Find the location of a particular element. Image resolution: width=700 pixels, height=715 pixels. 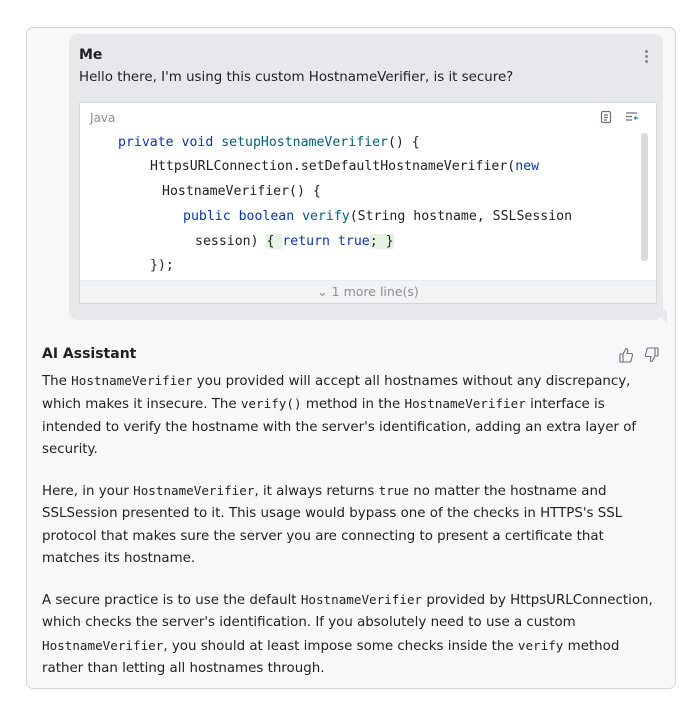

vertical-ellipsis-icon is located at coordinates (646, 56).